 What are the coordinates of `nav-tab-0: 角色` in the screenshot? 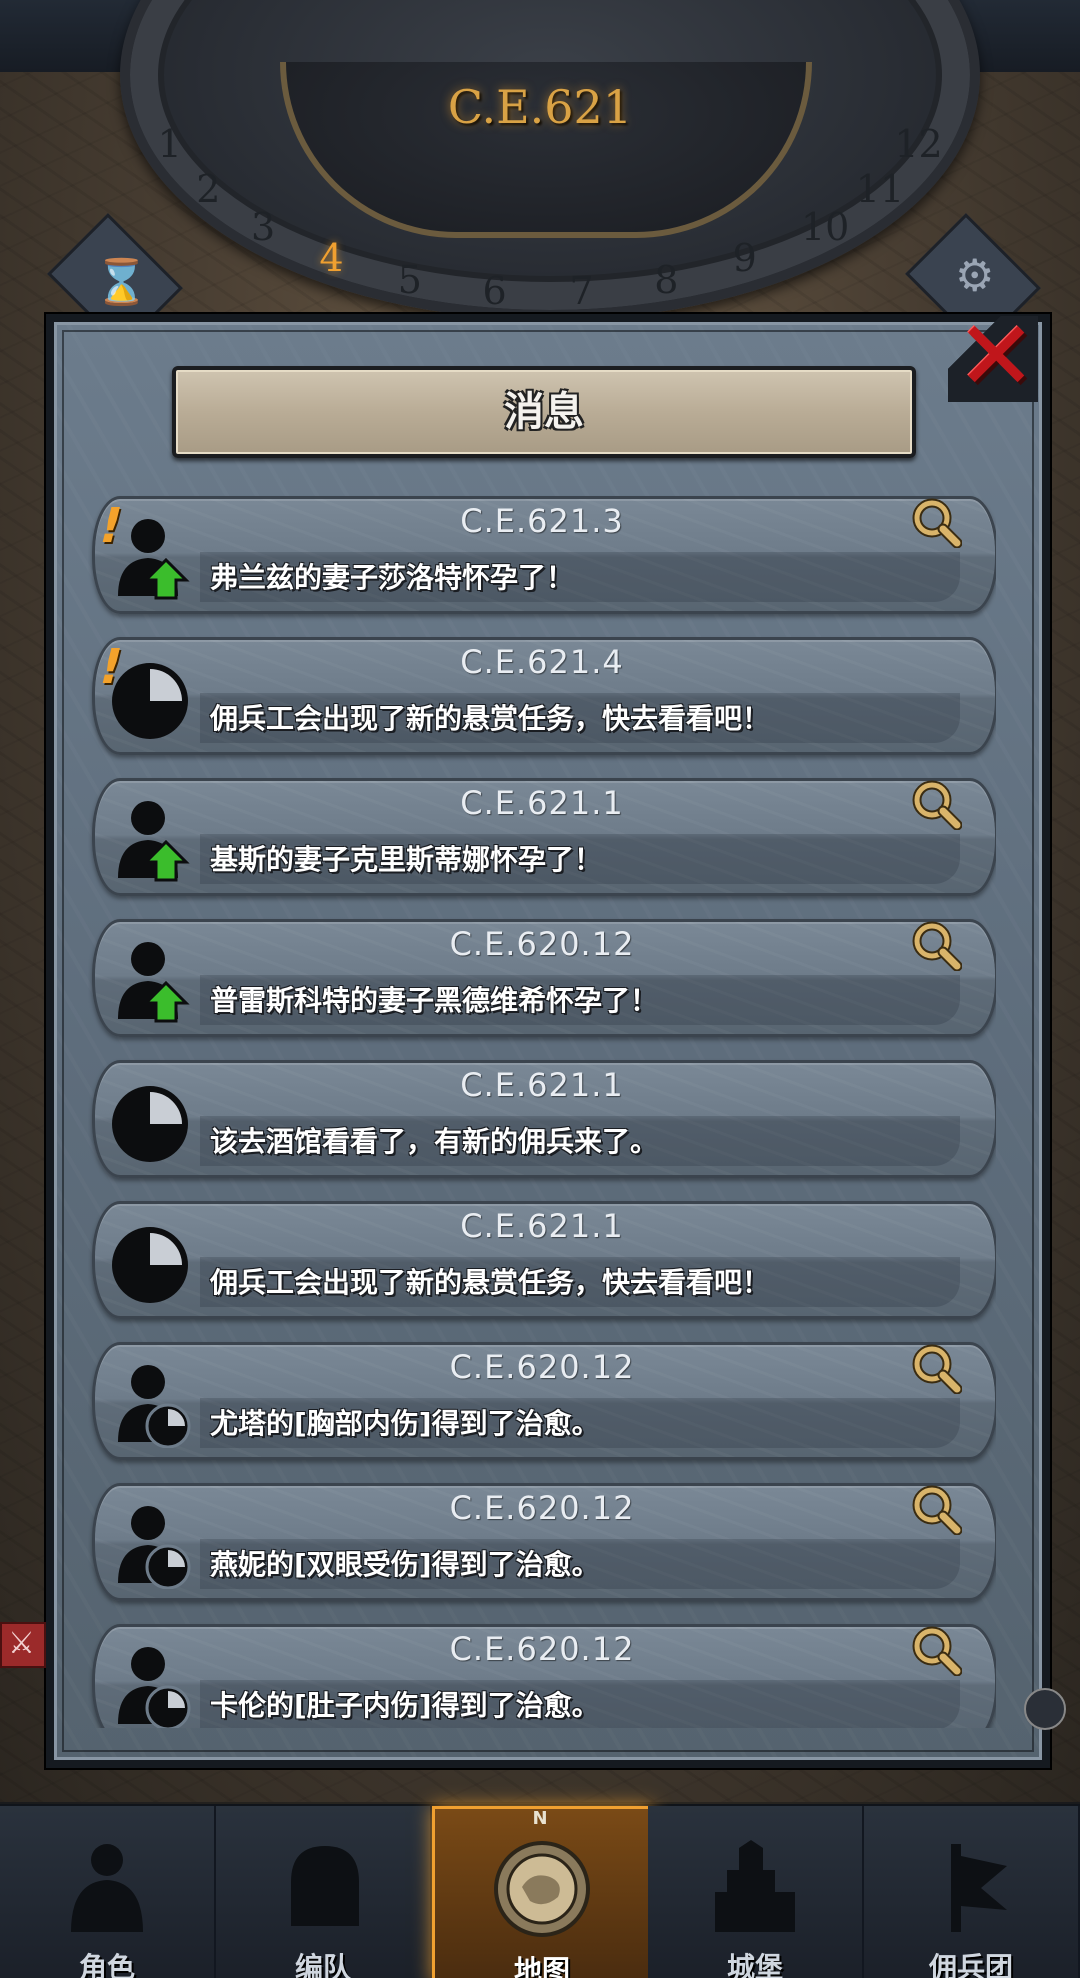 It's located at (108, 1892).